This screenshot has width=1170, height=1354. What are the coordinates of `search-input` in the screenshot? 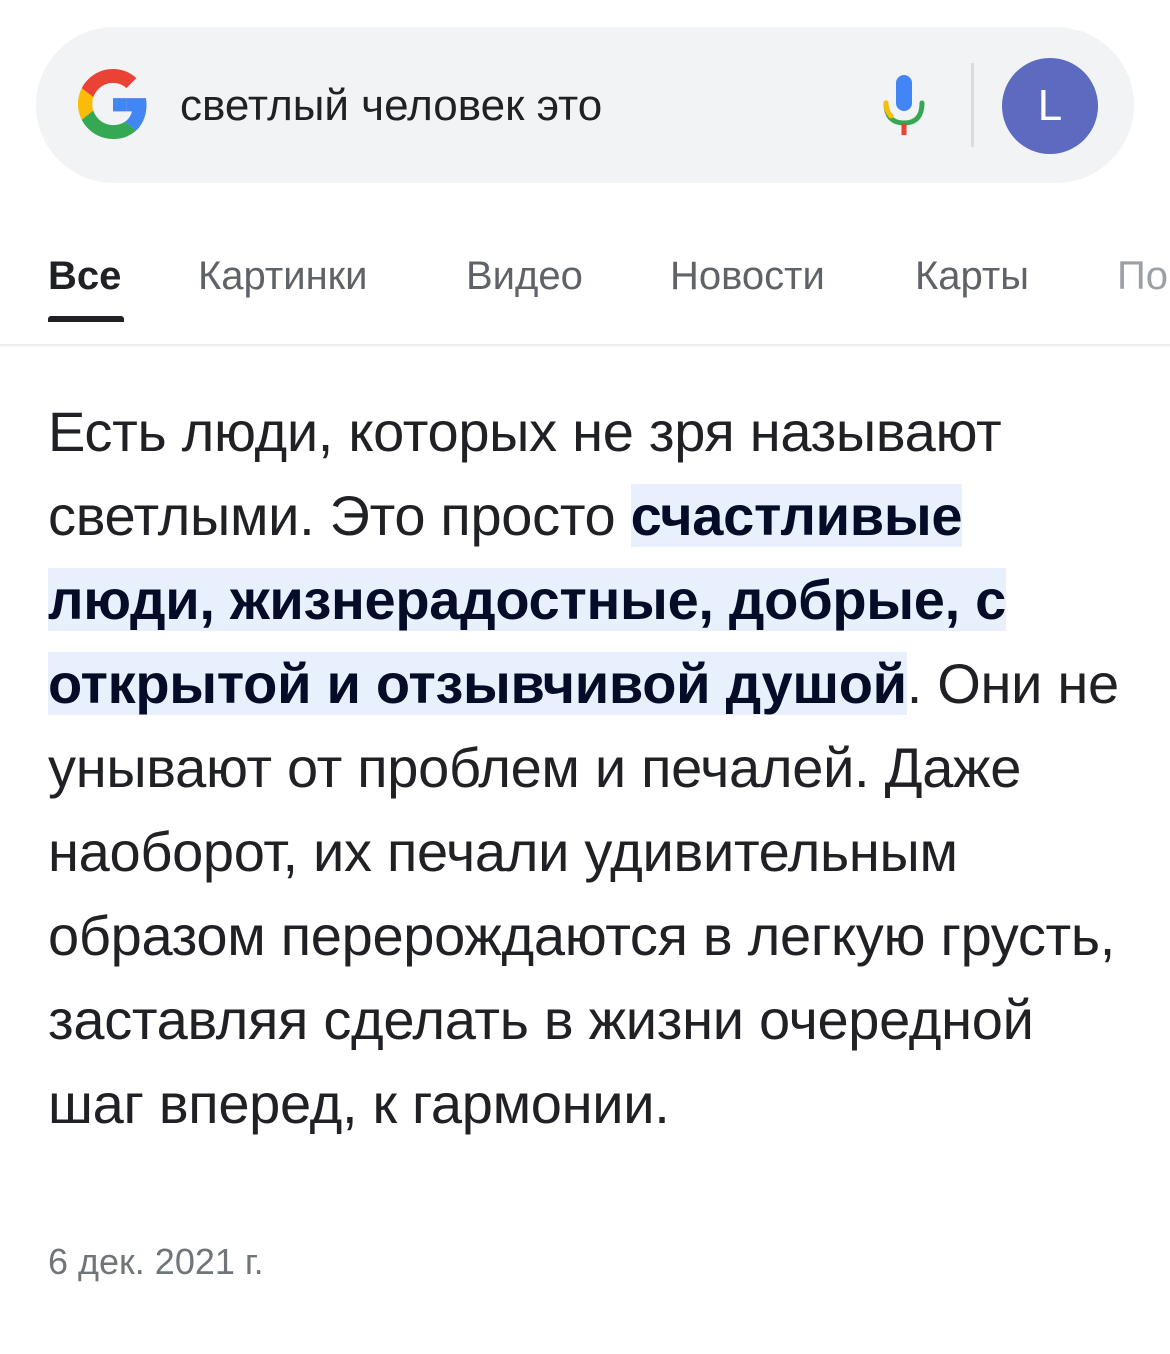 It's located at (510, 106).